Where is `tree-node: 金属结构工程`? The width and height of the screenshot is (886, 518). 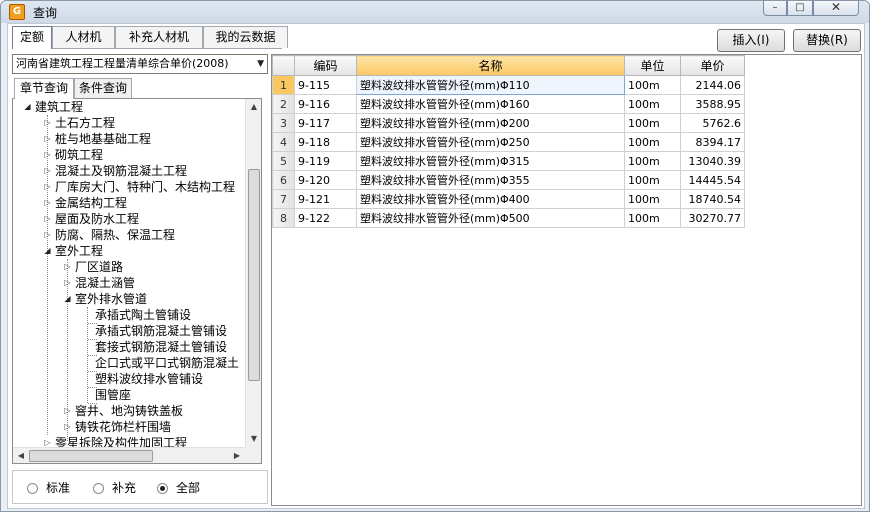 tree-node: 金属结构工程 is located at coordinates (91, 203).